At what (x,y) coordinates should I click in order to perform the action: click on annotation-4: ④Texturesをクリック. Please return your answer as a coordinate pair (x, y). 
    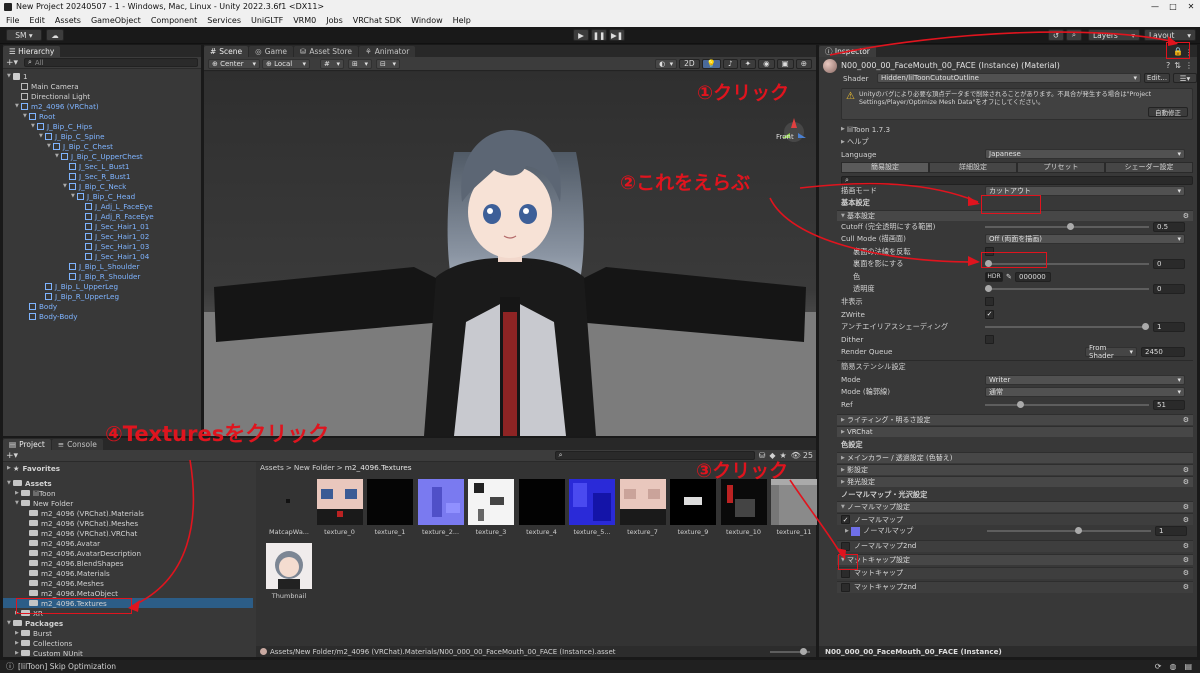
    Looking at the image, I should click on (217, 434).